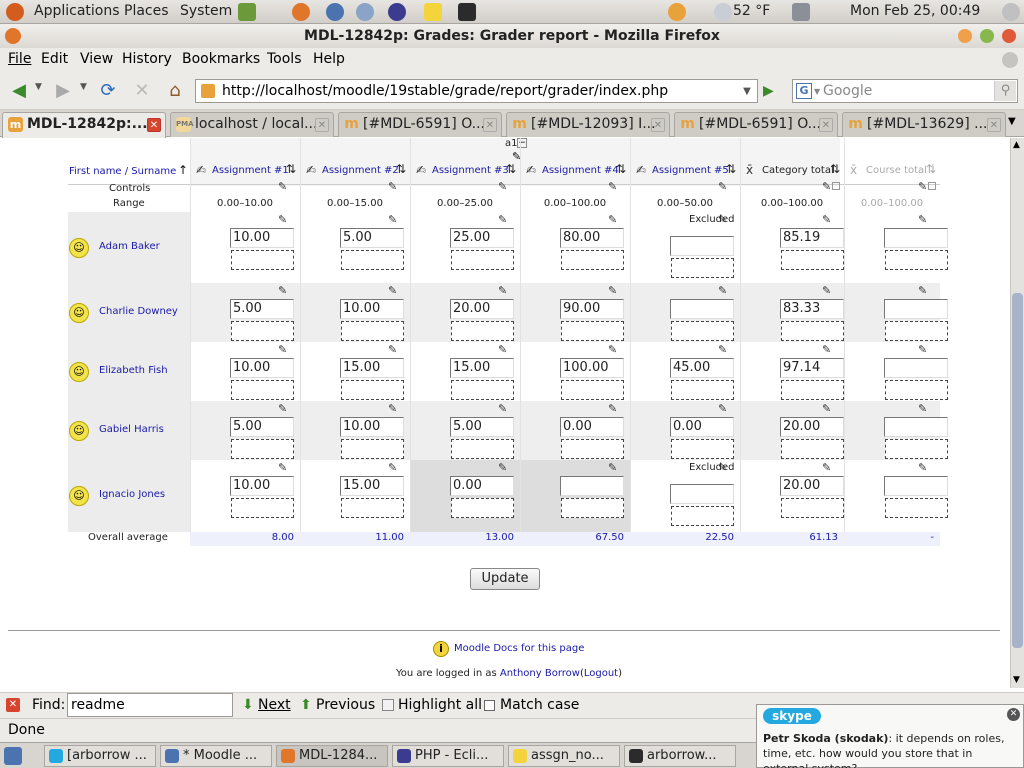  I want to click on menu-places: Places, so click(146, 11).